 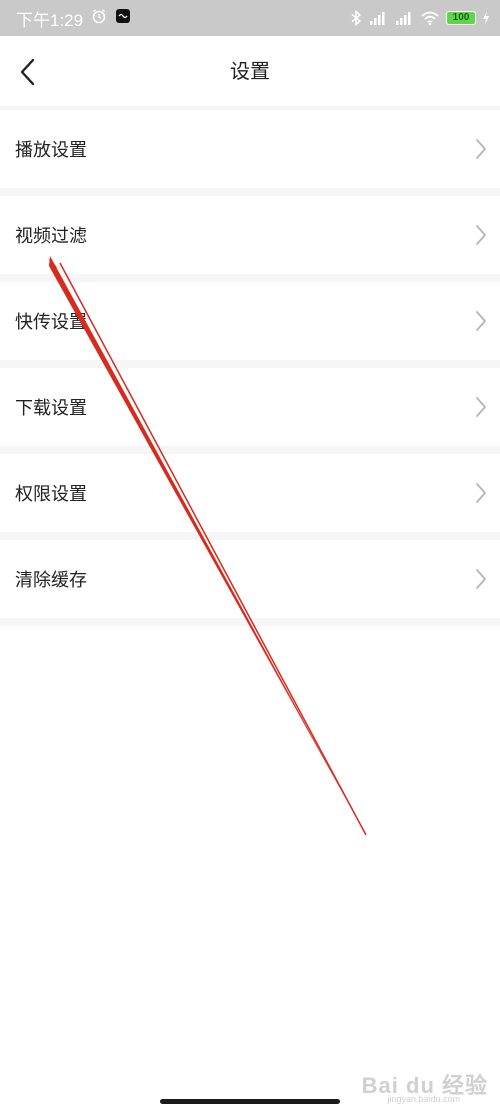 What do you see at coordinates (99, 18) in the screenshot?
I see `alarm-icon` at bounding box center [99, 18].